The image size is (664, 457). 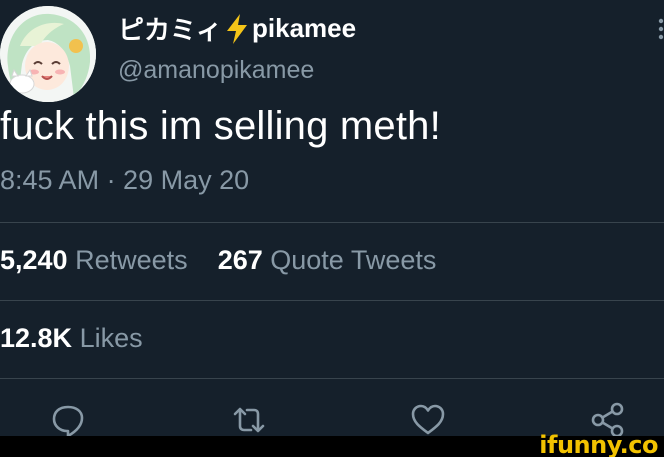 I want to click on likes-label: Likes, so click(x=111, y=338).